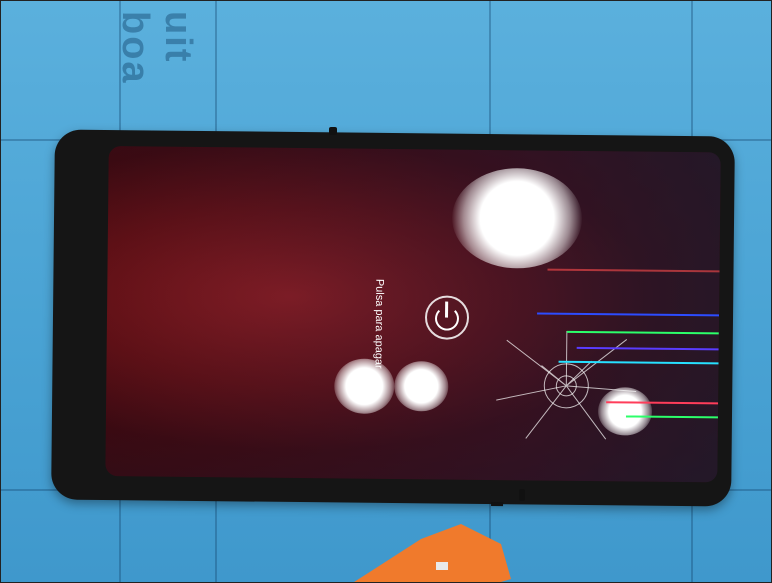 This screenshot has height=583, width=772. I want to click on lock-screen-text: Pulsa para apagar, so click(379, 323).